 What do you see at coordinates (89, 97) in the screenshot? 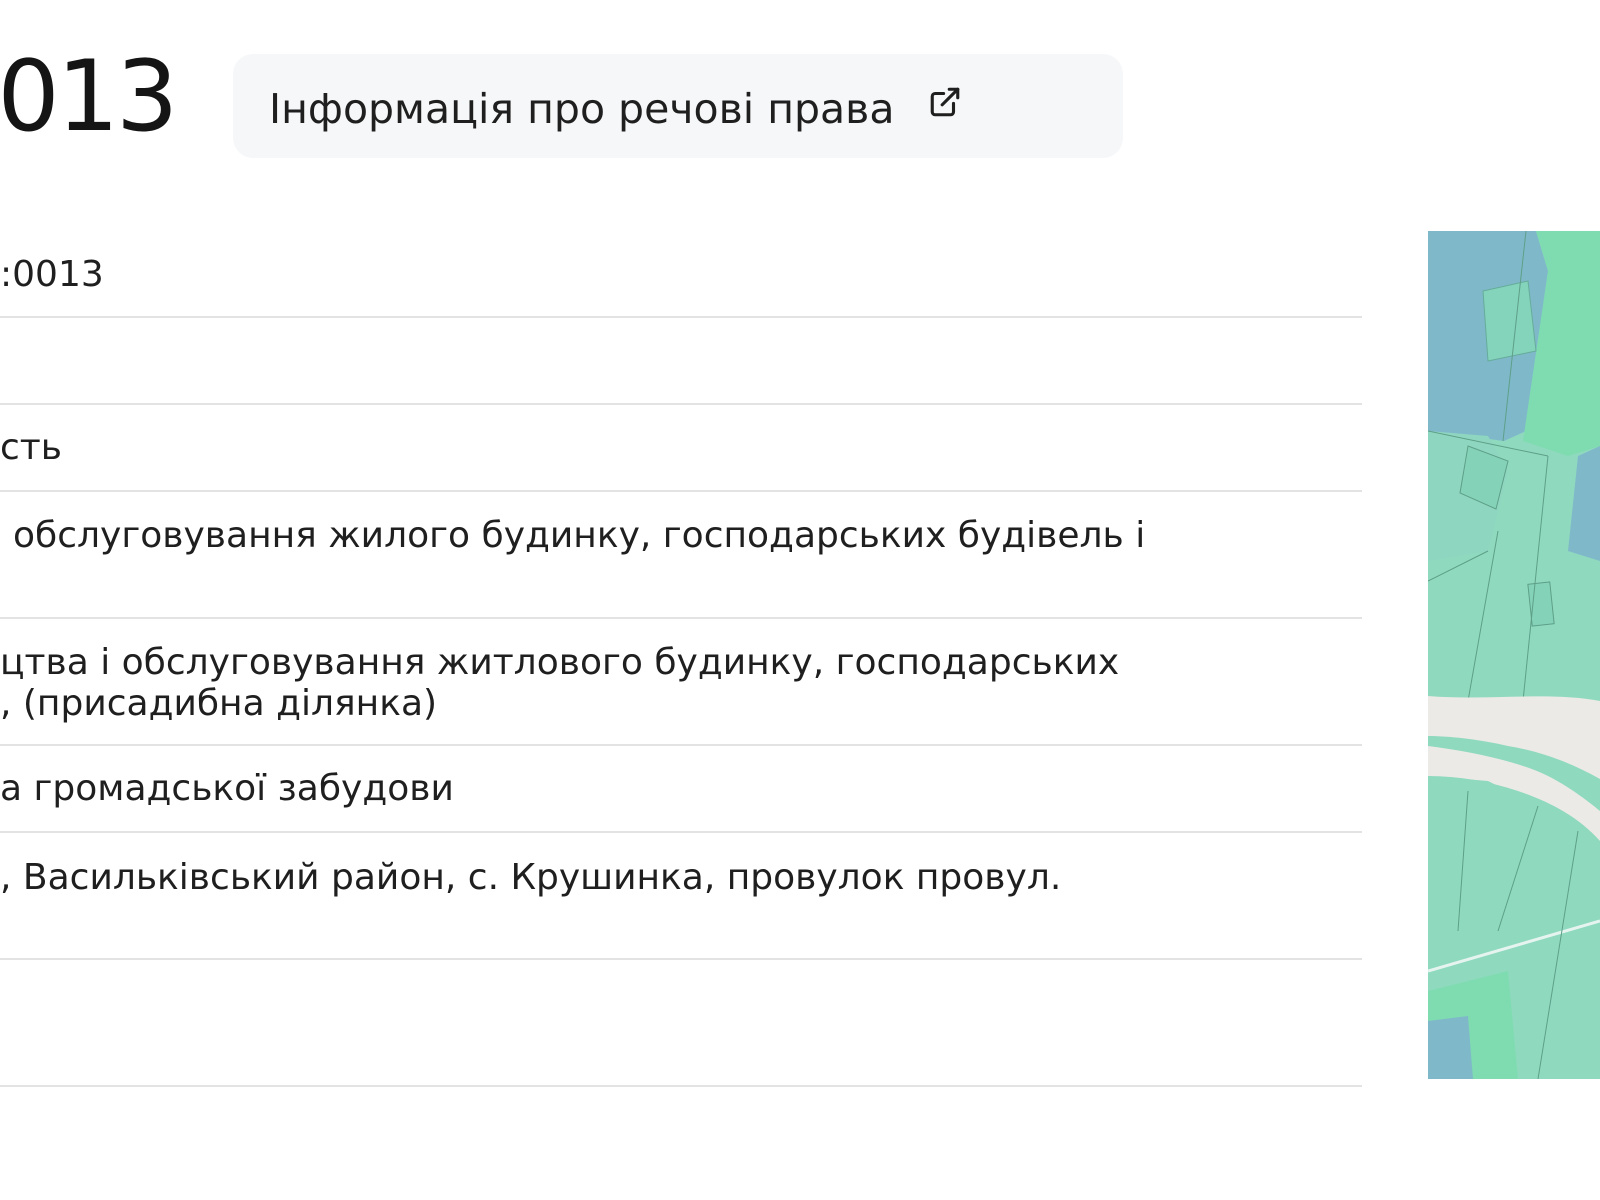
I see `page-title: 0013` at bounding box center [89, 97].